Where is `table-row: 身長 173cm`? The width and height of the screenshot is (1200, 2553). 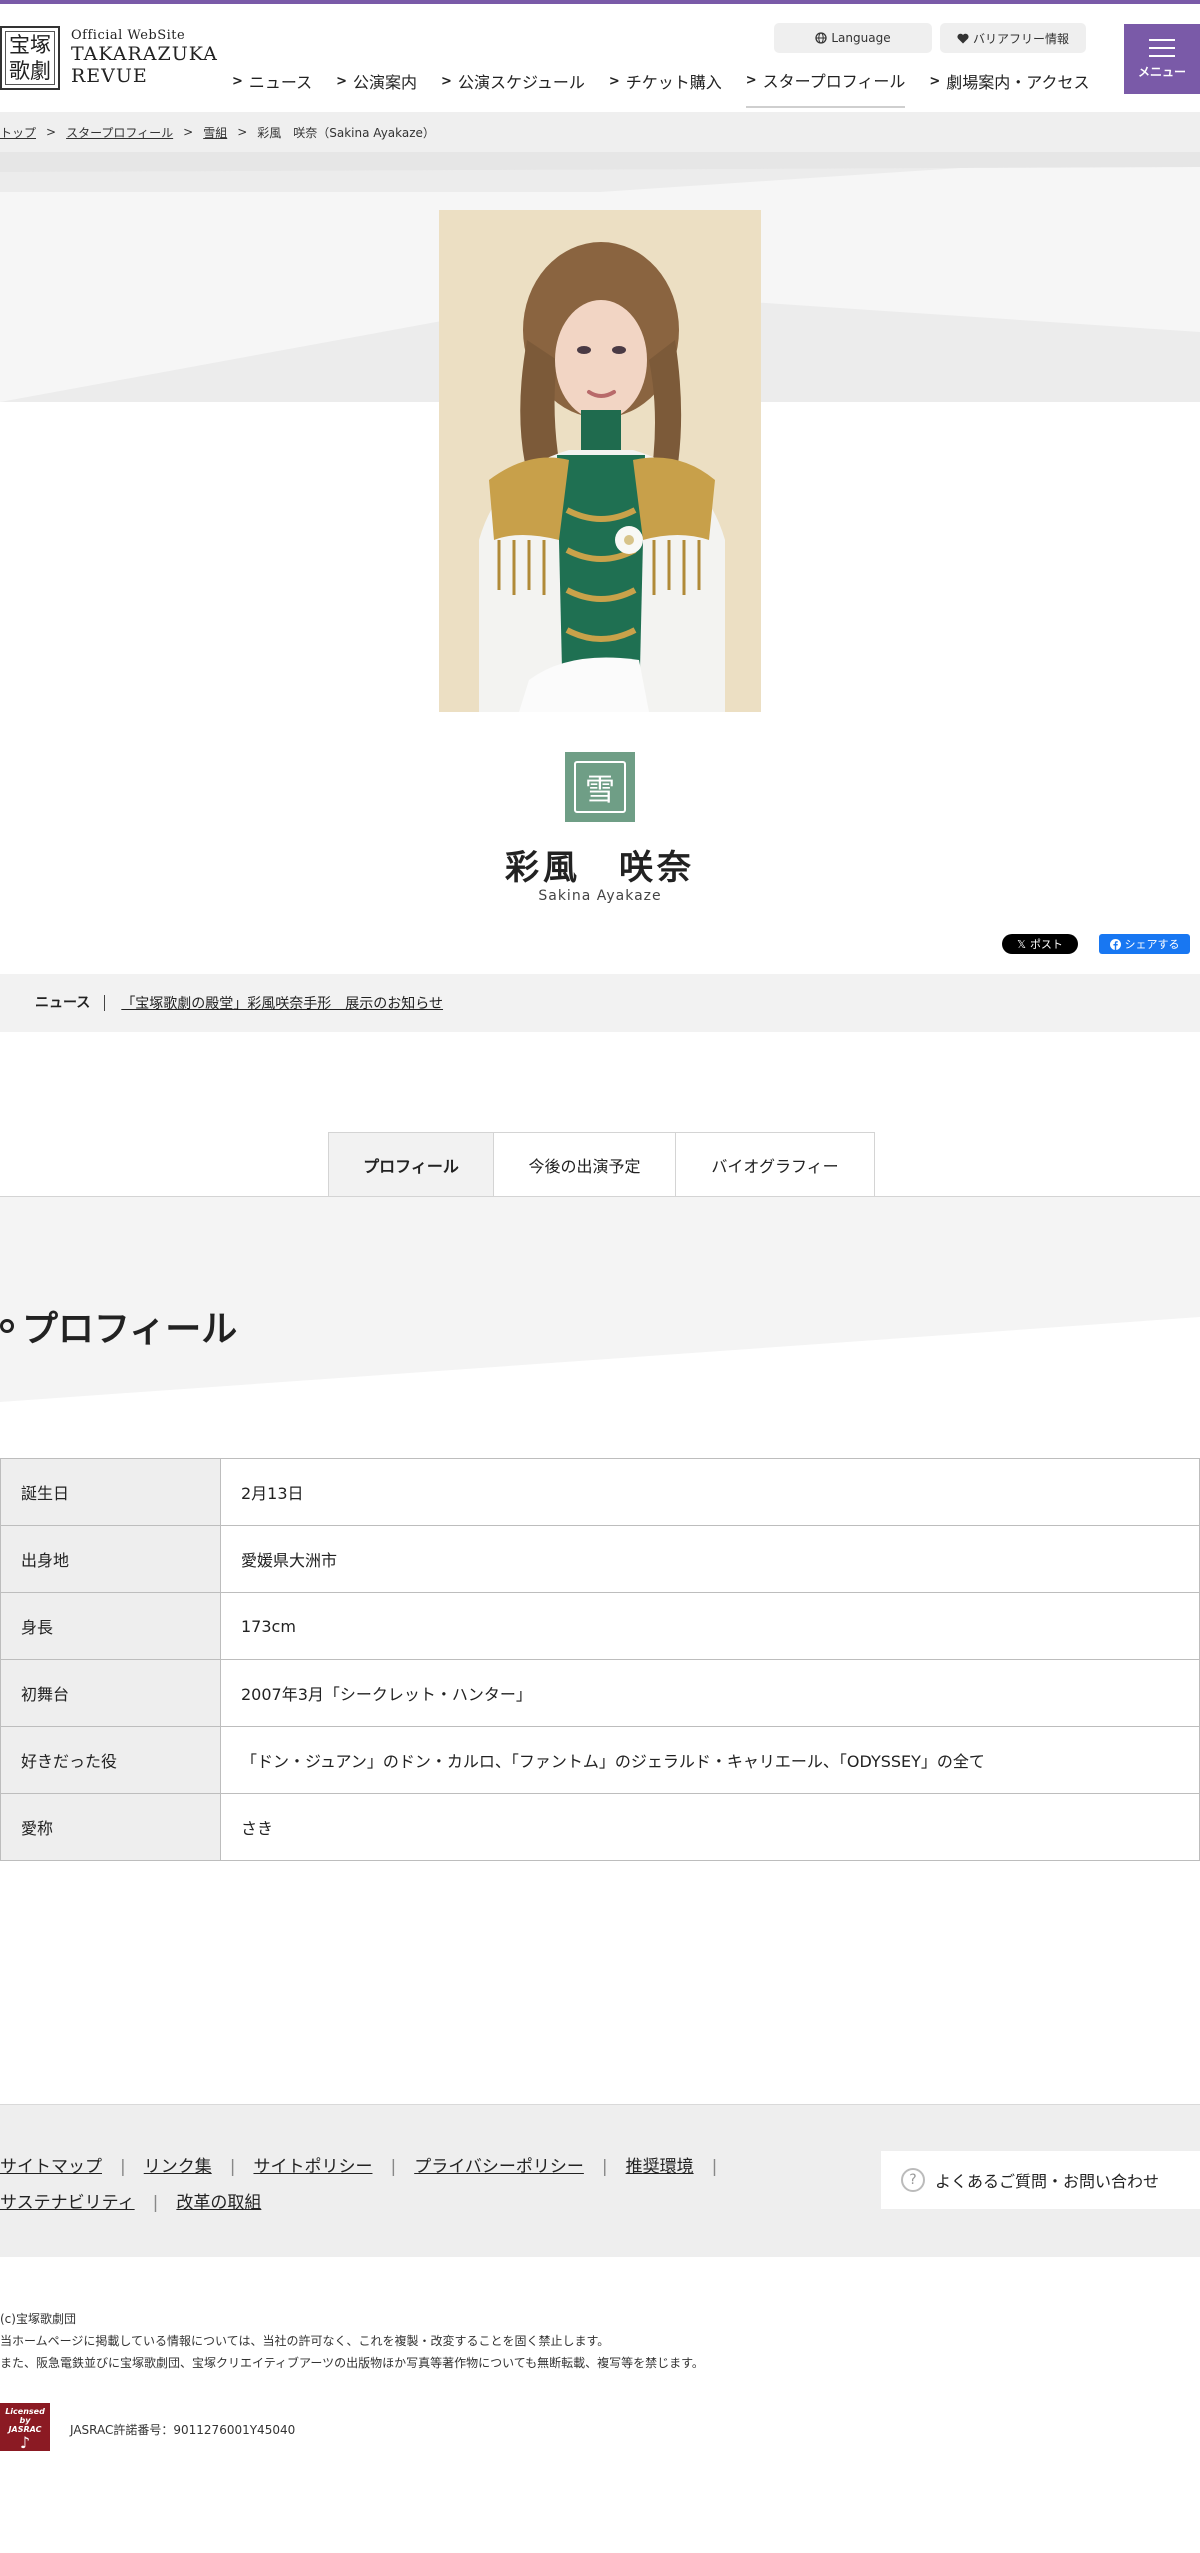 table-row: 身長 173cm is located at coordinates (600, 1626).